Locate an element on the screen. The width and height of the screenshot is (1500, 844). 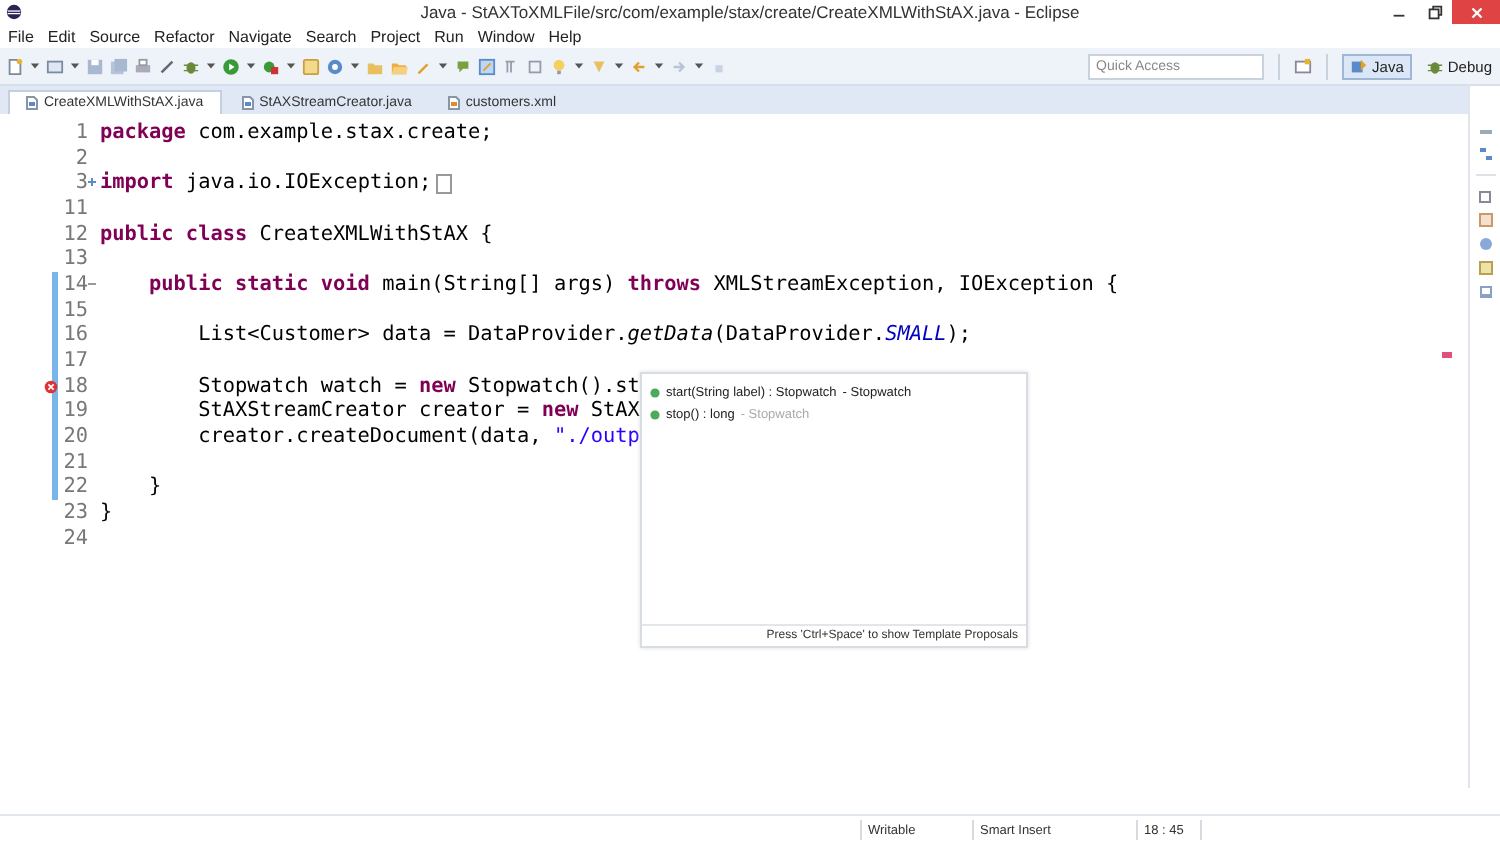
pencil-icon is located at coordinates (423, 66).